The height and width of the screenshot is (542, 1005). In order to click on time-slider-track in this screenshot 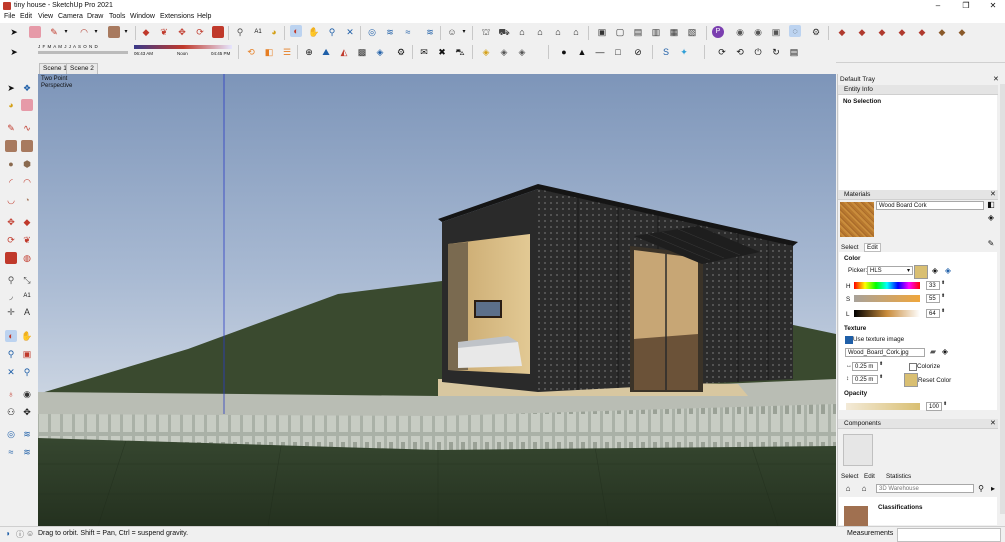, I will do `click(183, 47)`.